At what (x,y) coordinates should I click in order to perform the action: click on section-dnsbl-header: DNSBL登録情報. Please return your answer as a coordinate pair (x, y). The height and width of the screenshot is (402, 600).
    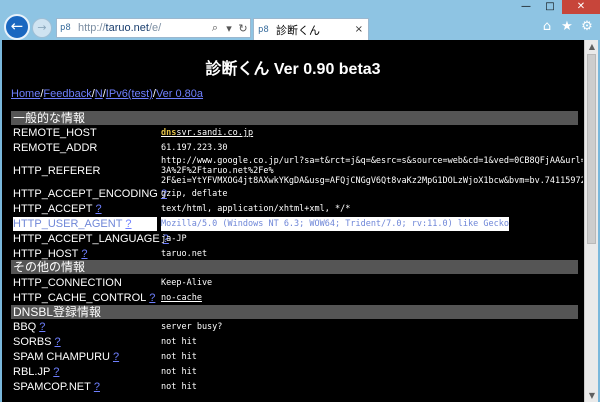
    Looking at the image, I should click on (294, 312).